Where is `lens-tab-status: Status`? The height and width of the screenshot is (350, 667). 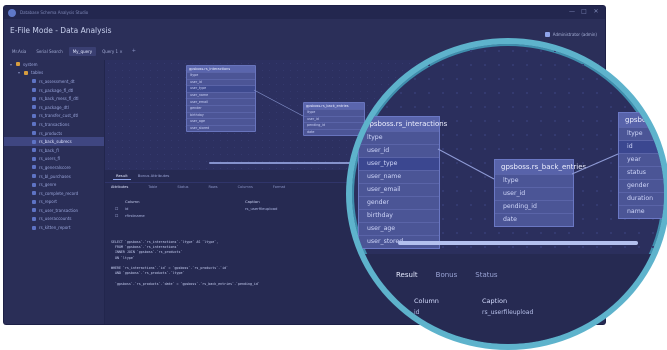
lens-tab-status: Status is located at coordinates (486, 275).